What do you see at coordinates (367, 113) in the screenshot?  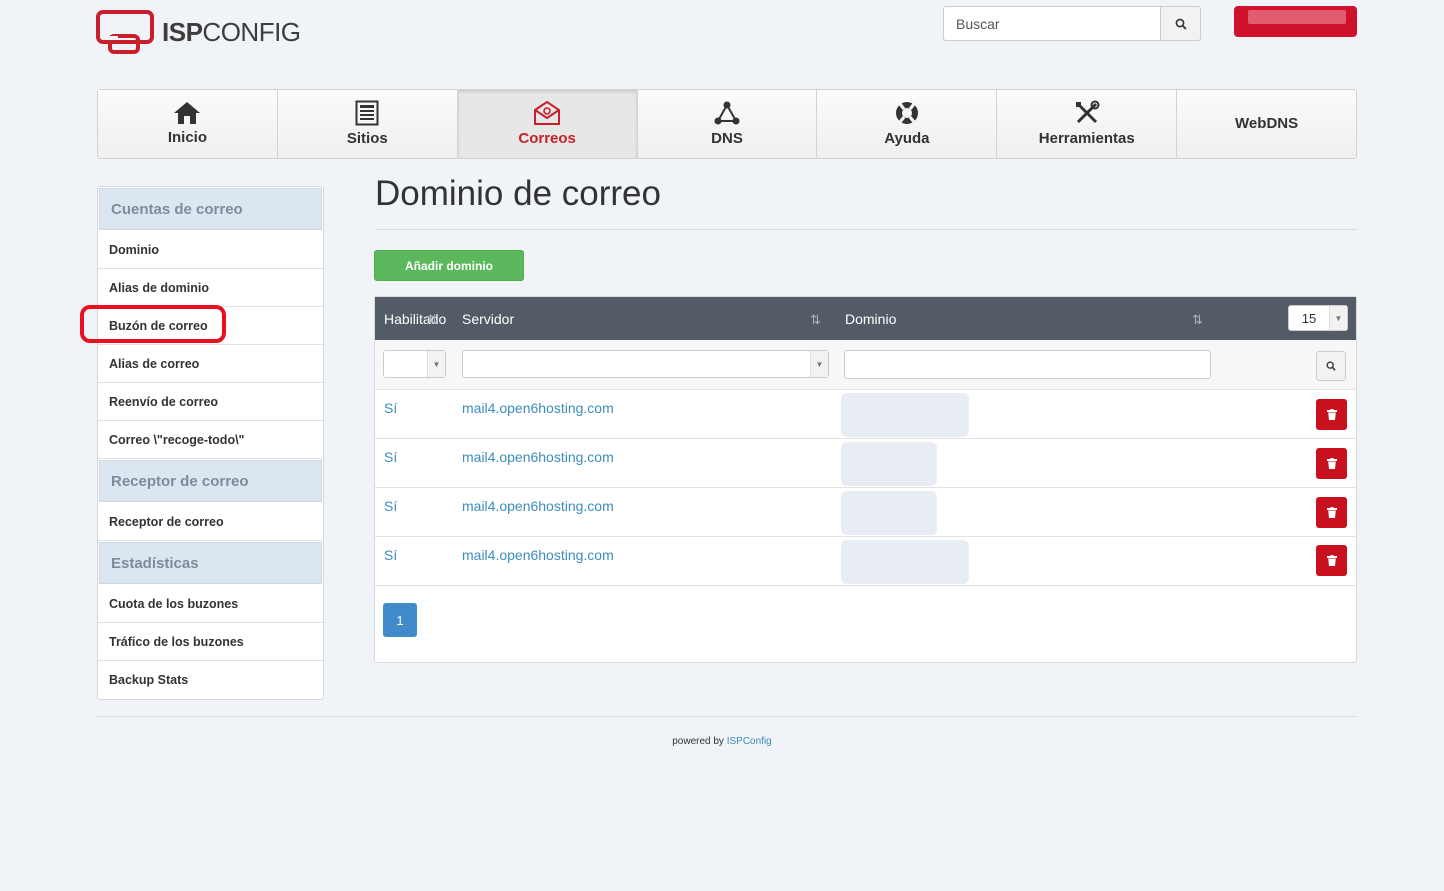 I see `list-icon` at bounding box center [367, 113].